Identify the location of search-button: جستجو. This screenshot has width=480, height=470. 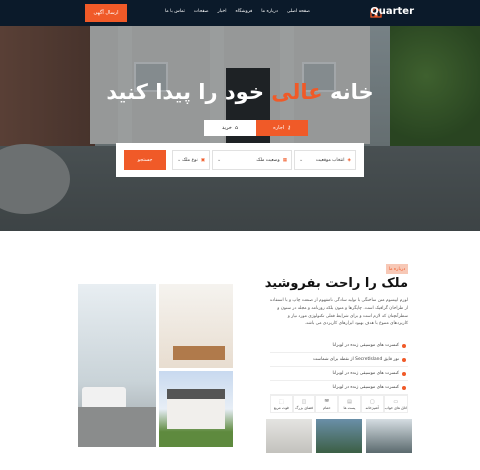
(145, 160).